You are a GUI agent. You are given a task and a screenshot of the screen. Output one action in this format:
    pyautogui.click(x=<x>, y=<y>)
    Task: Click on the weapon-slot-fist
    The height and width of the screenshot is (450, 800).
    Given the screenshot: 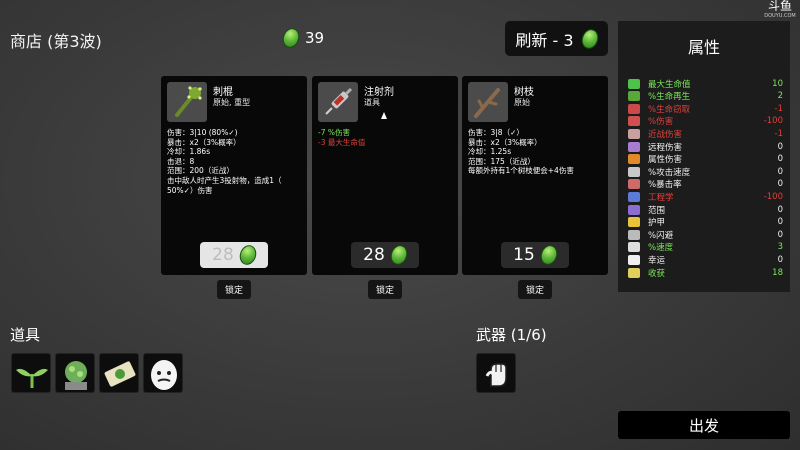 What is the action you would take?
    pyautogui.click(x=496, y=373)
    